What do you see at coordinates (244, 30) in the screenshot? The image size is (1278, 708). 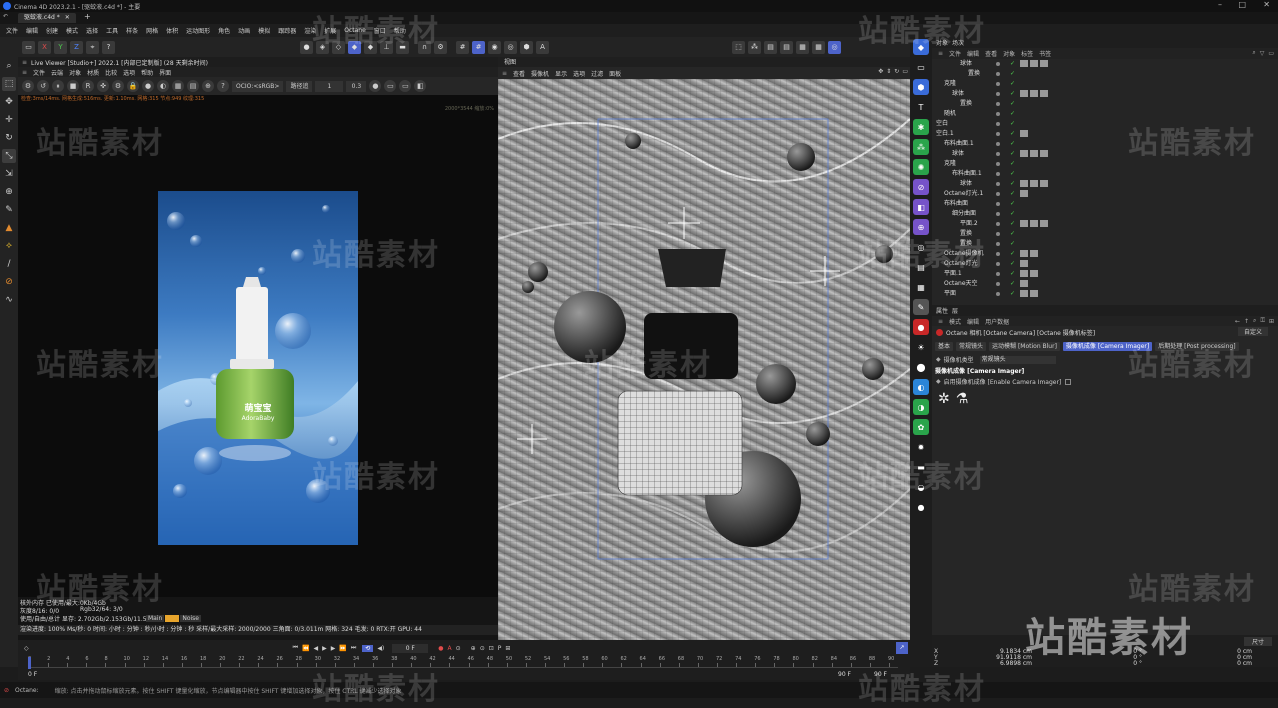 I see `menu-item: 动画` at bounding box center [244, 30].